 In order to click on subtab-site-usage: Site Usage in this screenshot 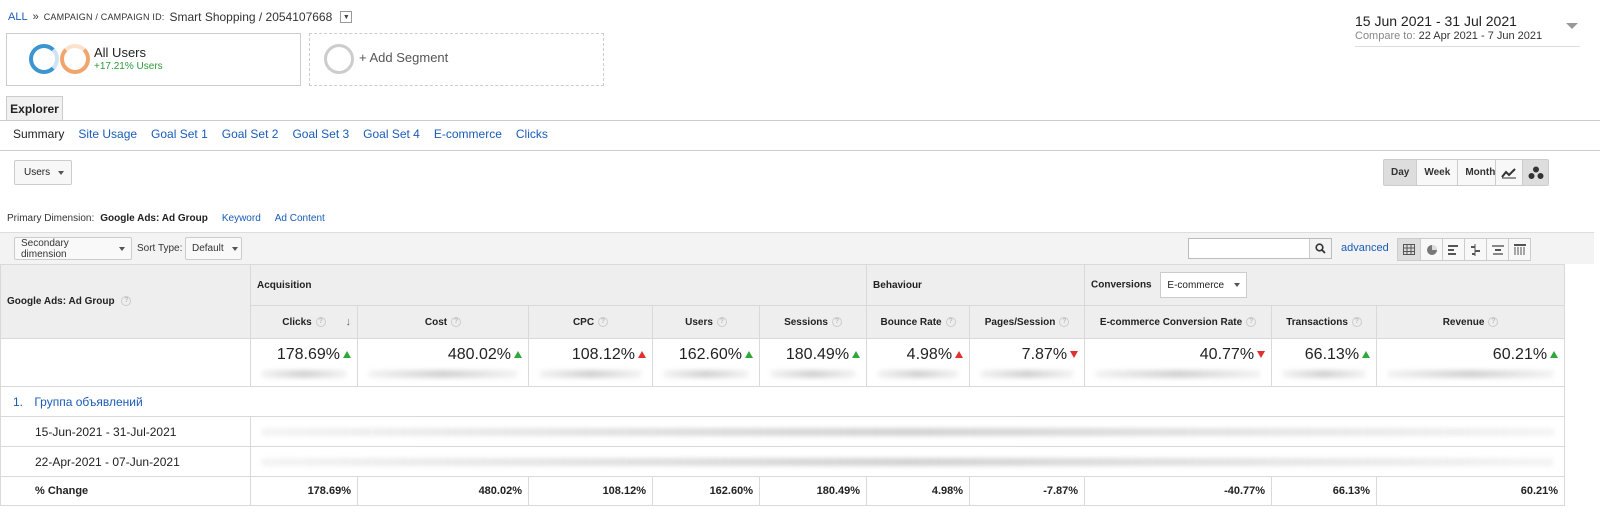, I will do `click(107, 134)`.